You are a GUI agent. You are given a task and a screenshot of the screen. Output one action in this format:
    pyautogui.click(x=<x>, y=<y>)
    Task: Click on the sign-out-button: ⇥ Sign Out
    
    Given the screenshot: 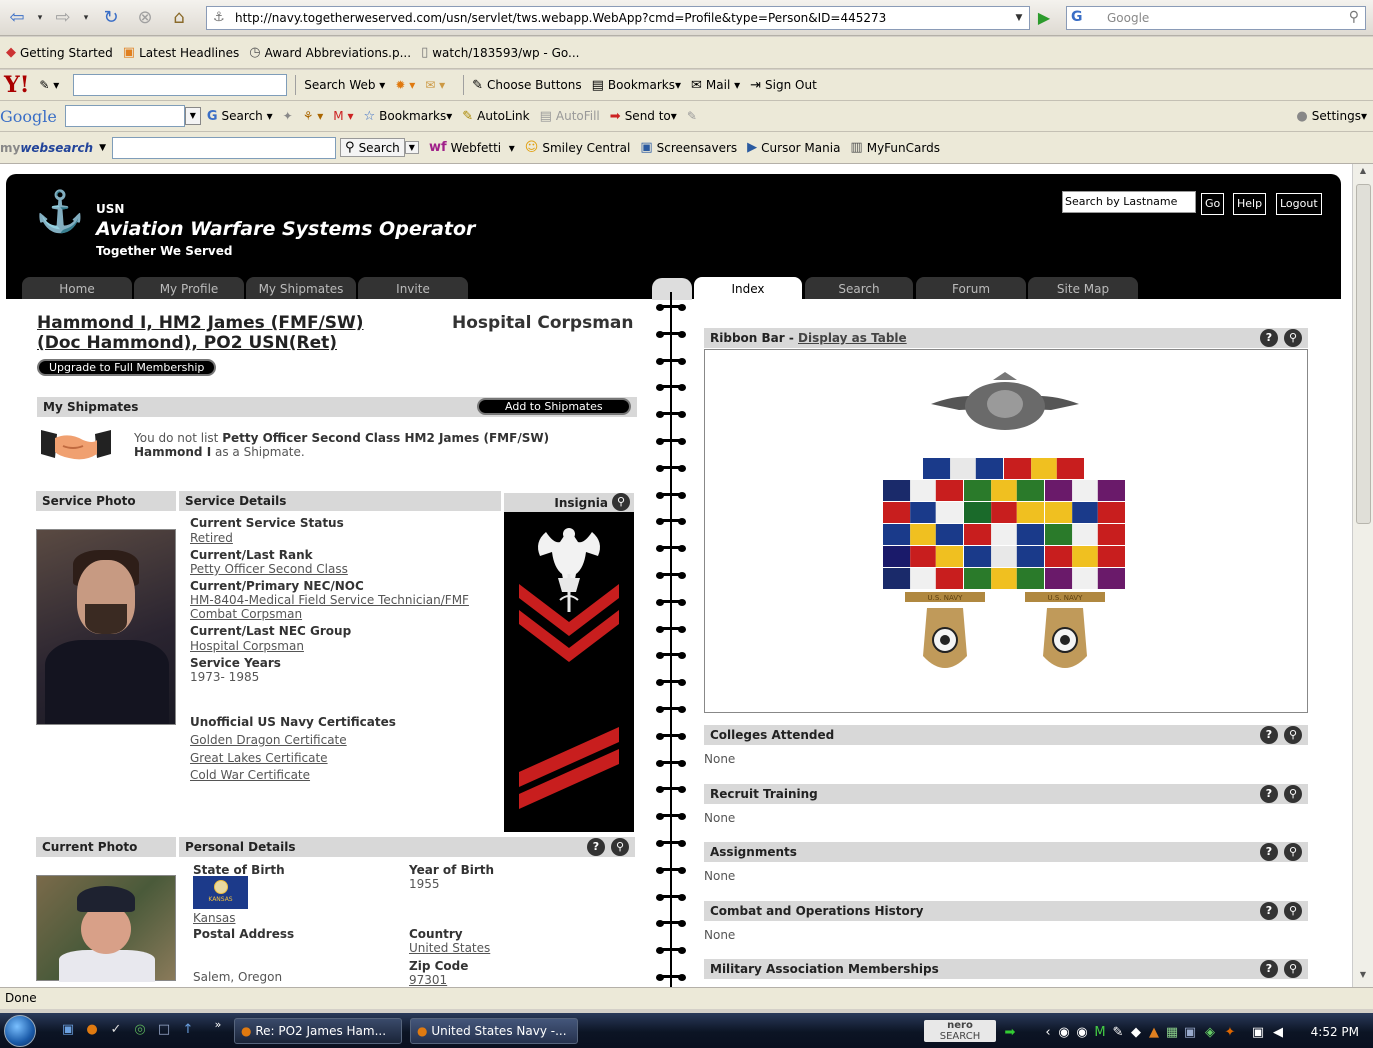 What is the action you would take?
    pyautogui.click(x=783, y=85)
    